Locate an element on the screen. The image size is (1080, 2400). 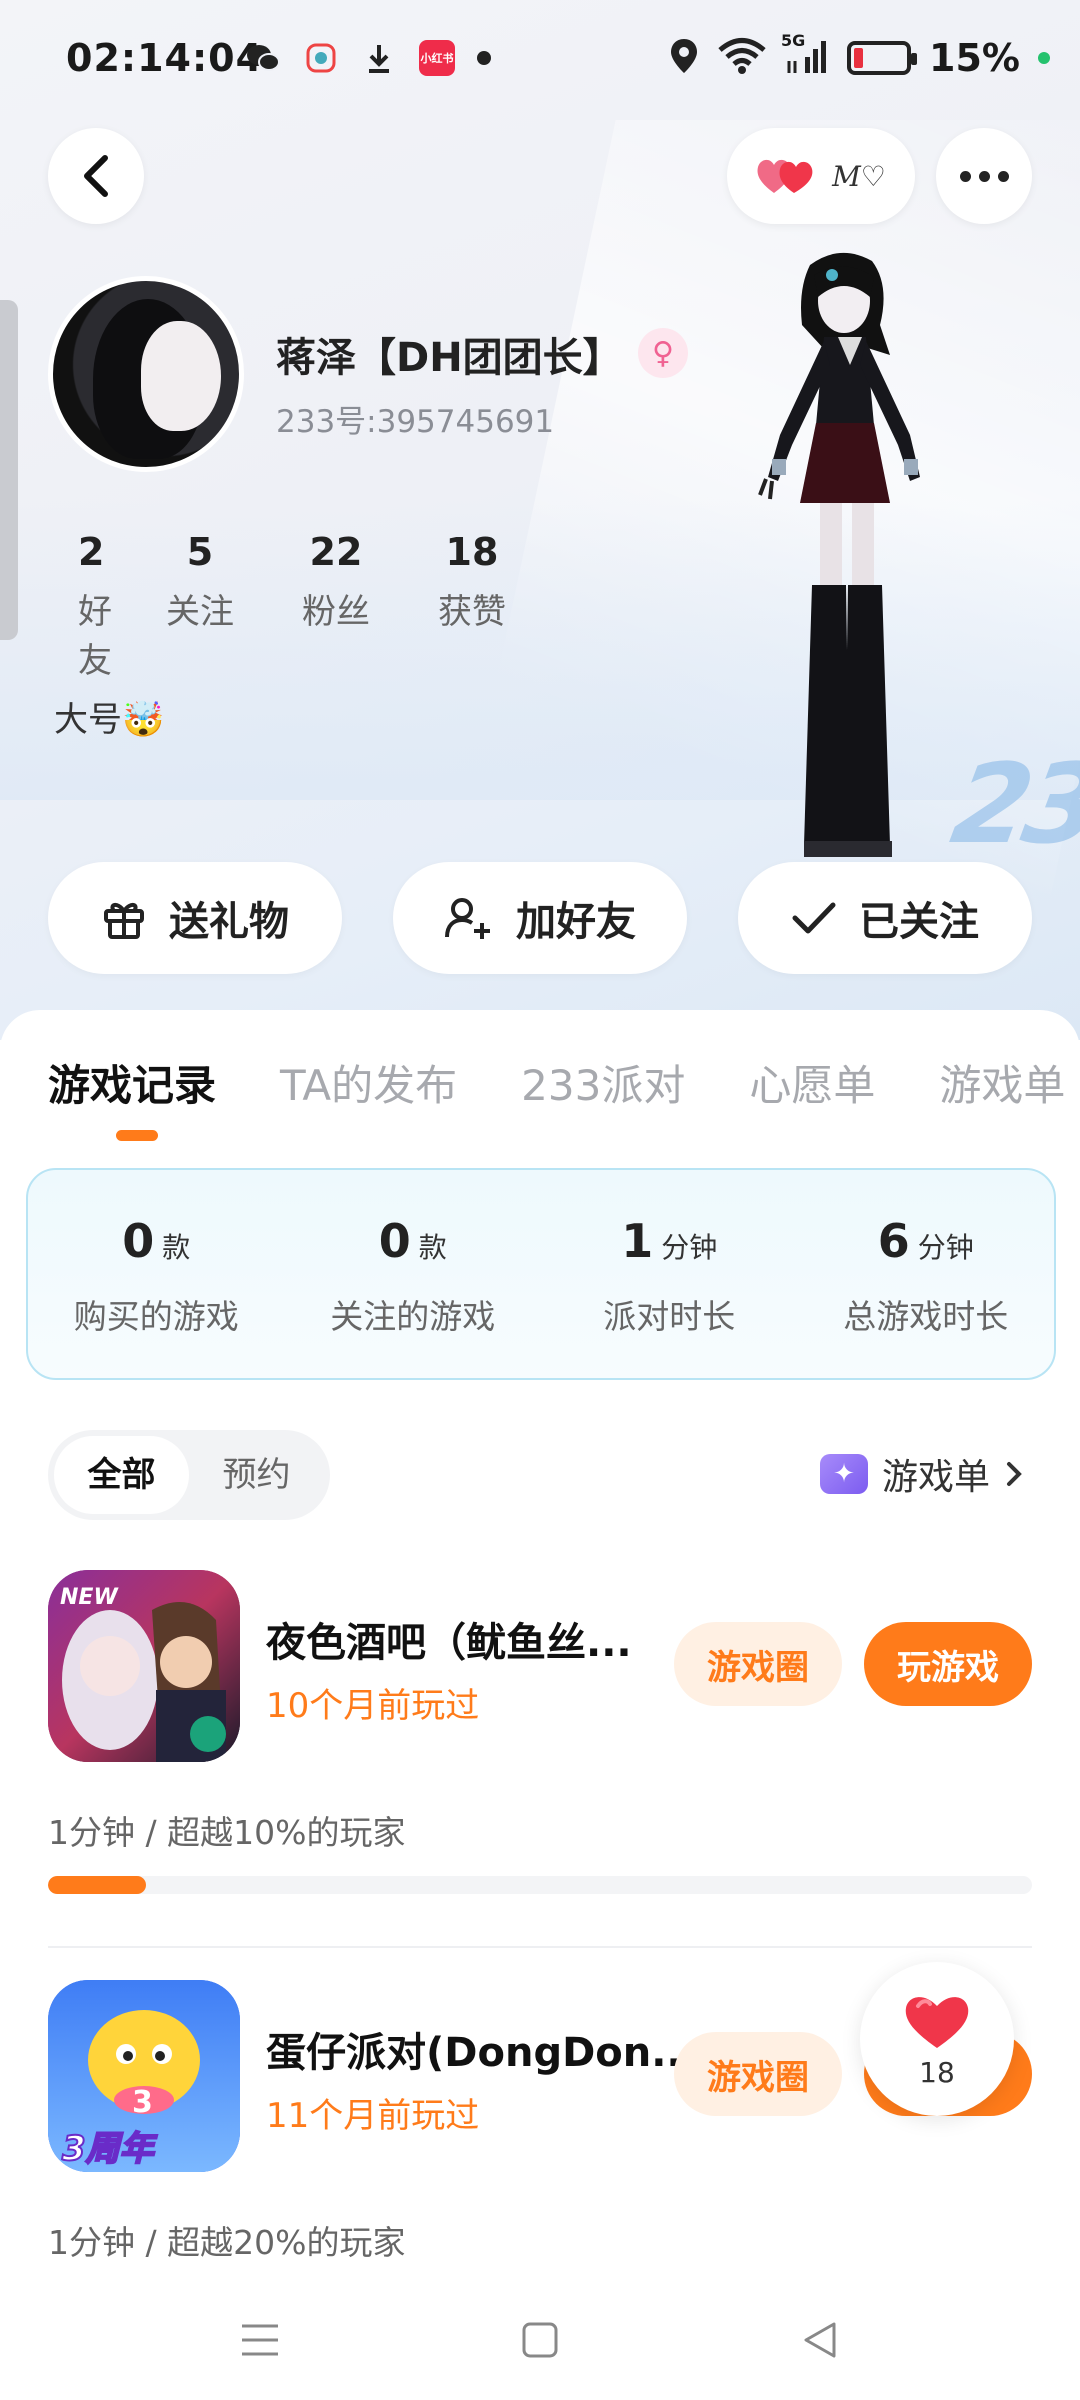
anniversary-badge-text: 3周年 is located at coordinates (110, 2149).